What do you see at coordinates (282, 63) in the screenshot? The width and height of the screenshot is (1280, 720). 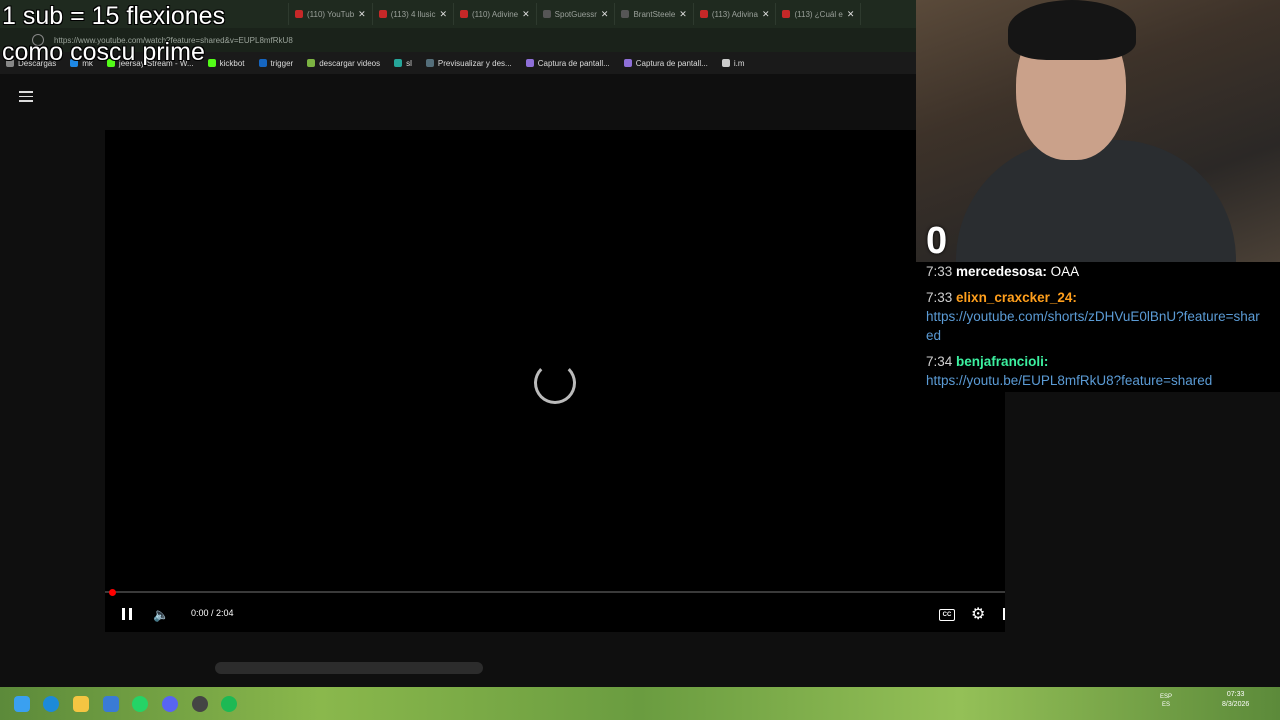 I see `bookmark-label: trigger` at bounding box center [282, 63].